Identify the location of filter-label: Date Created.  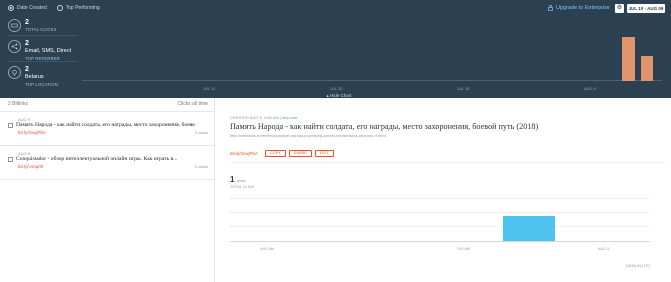
(32, 8).